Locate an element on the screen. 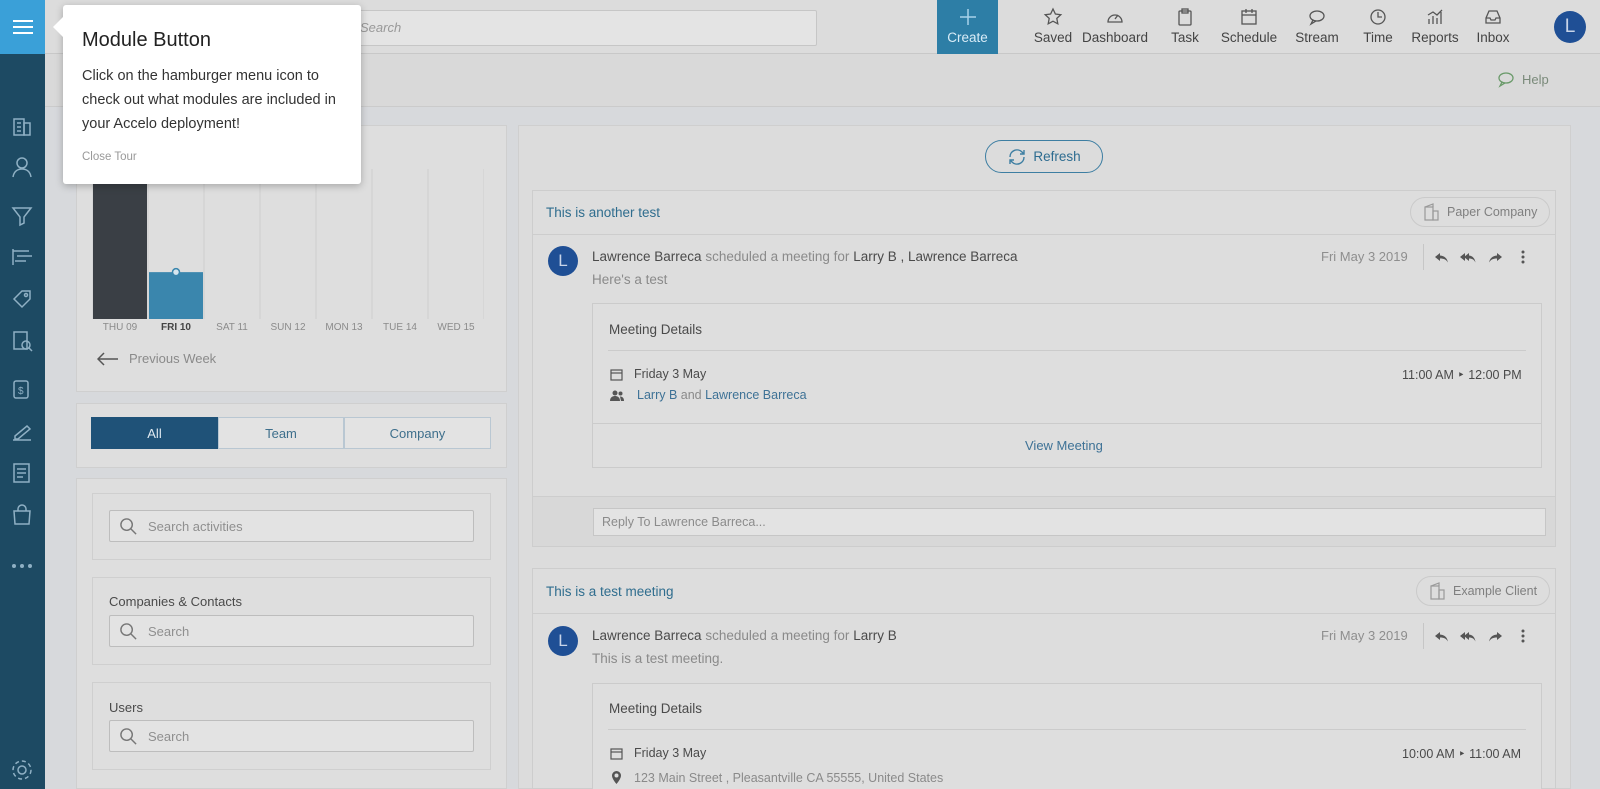  chart-day-label: SUN 12 is located at coordinates (288, 327).